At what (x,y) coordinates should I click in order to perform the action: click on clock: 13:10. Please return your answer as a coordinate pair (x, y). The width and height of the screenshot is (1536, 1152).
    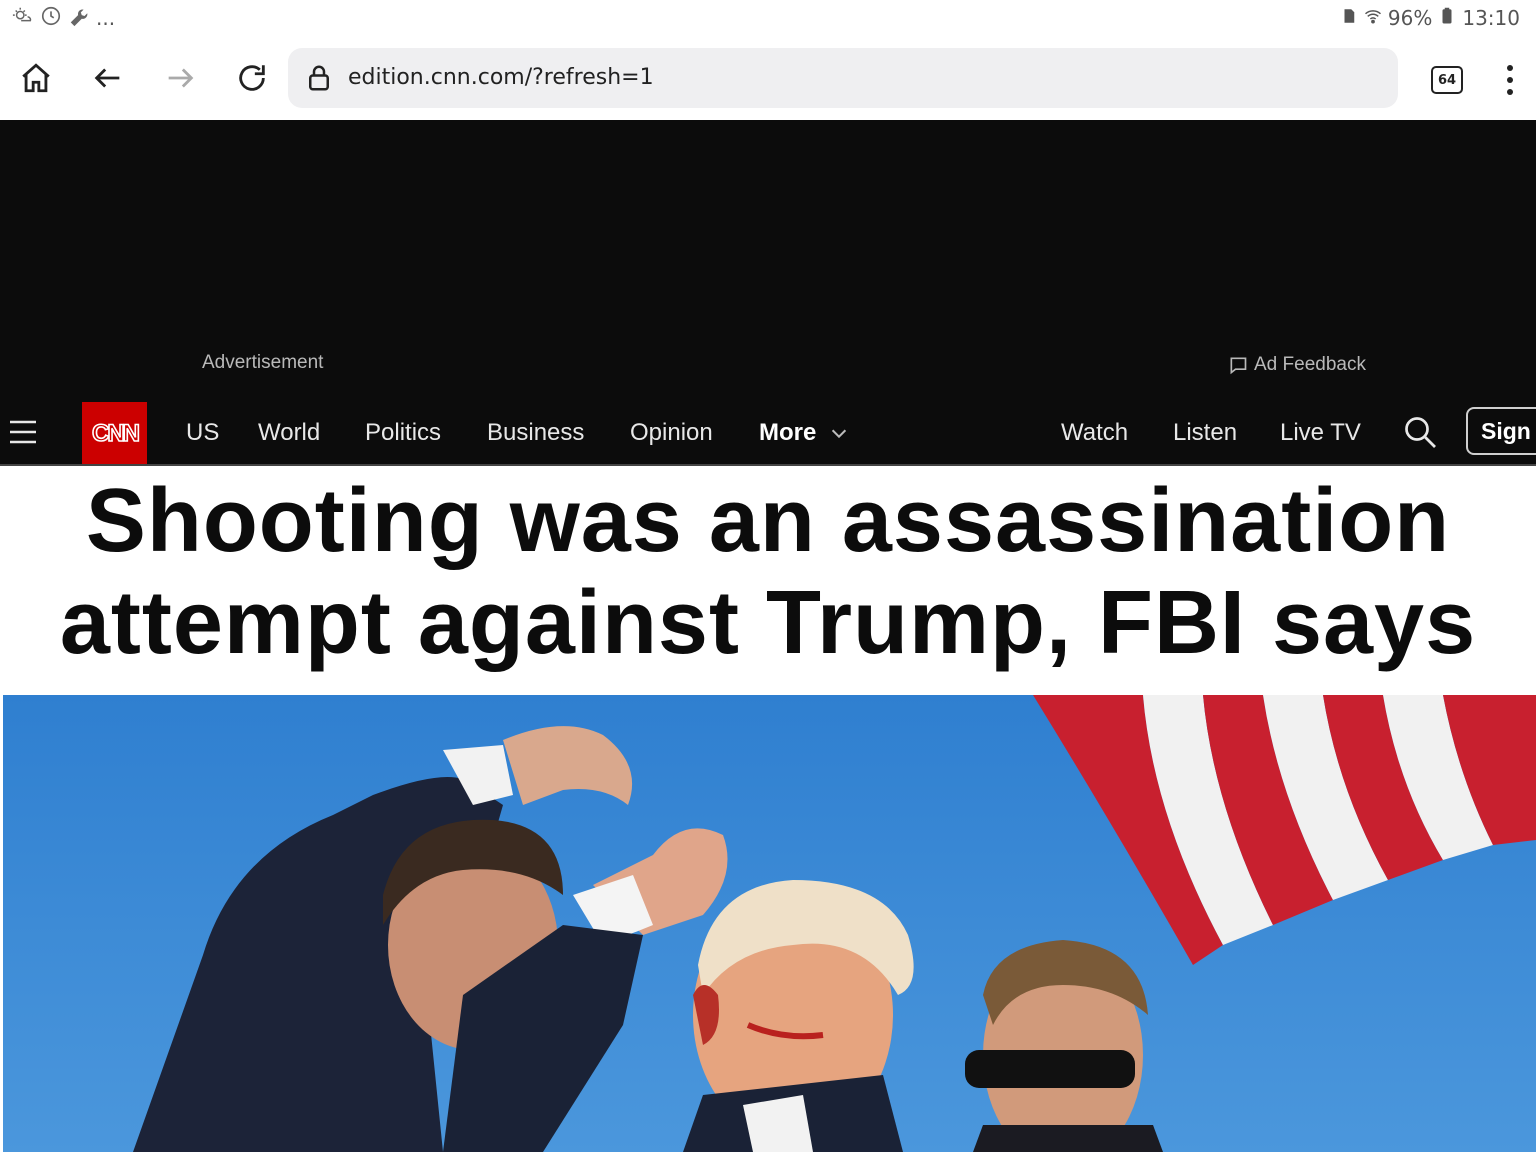
    Looking at the image, I should click on (1491, 18).